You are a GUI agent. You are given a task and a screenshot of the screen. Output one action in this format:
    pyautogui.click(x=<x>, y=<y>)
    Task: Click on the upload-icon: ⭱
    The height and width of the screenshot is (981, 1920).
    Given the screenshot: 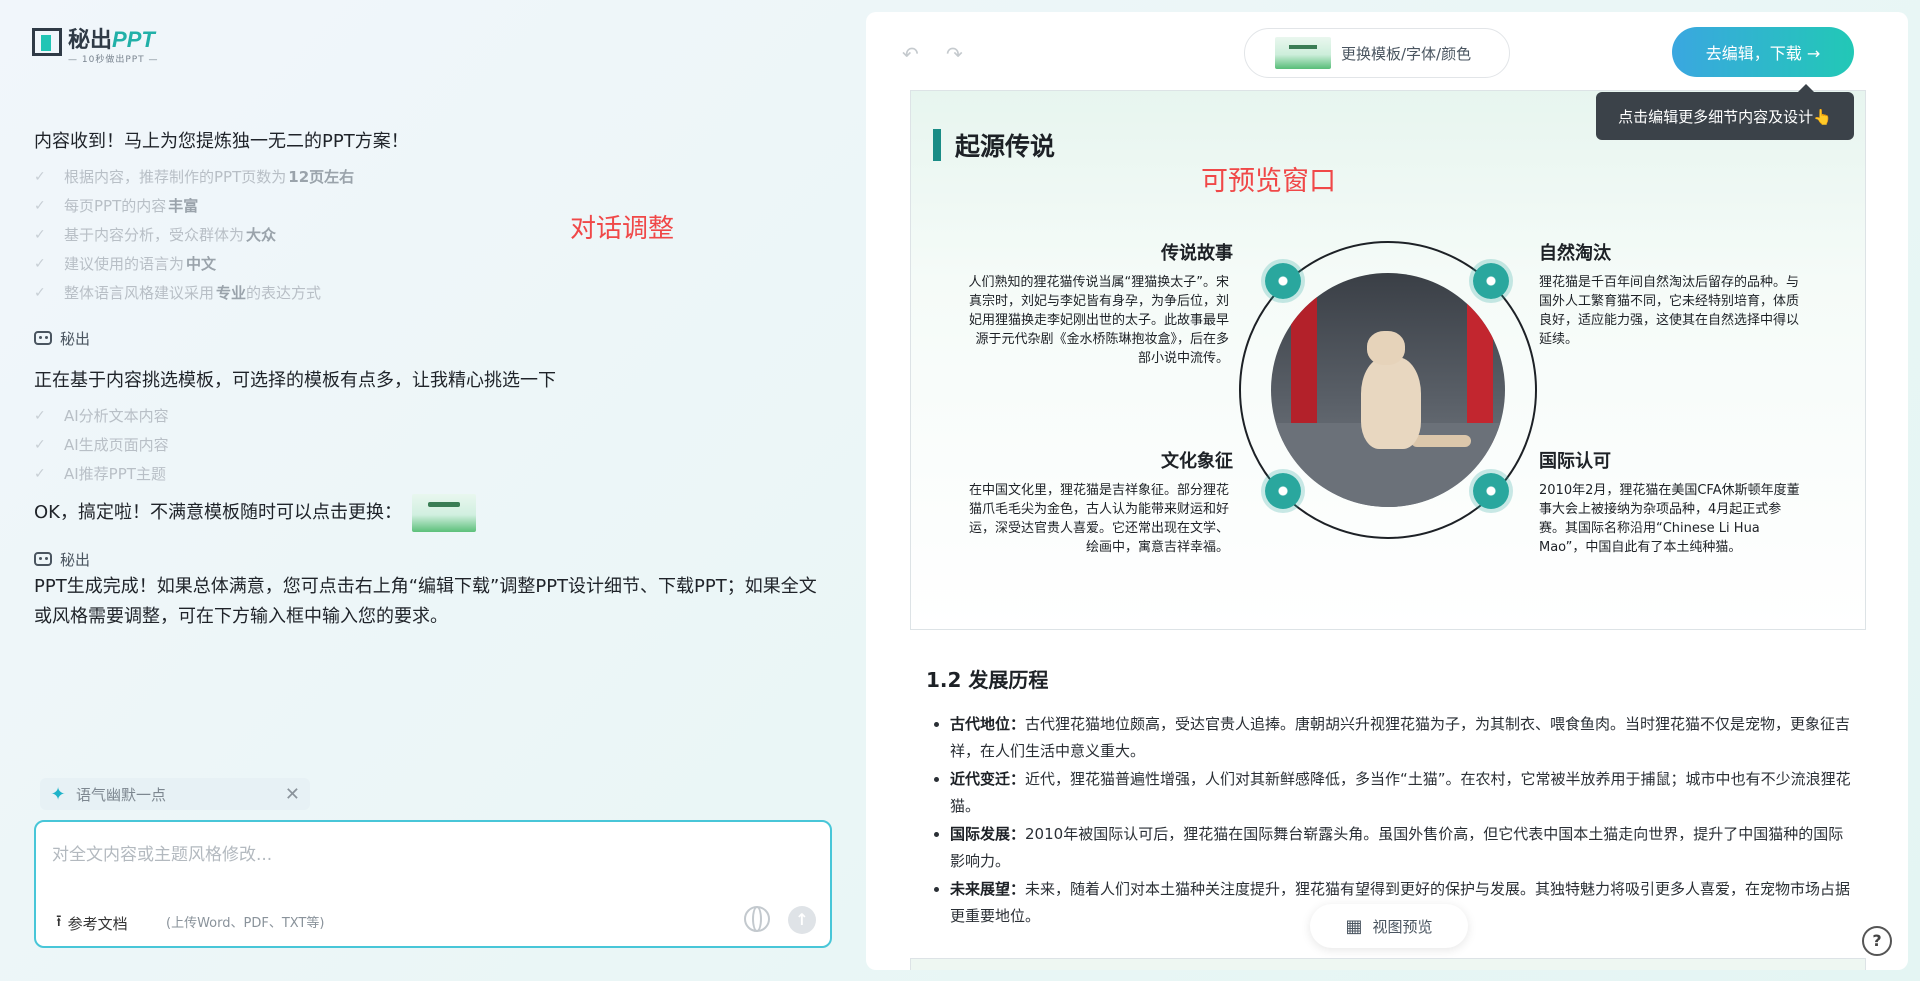 What is the action you would take?
    pyautogui.click(x=59, y=920)
    